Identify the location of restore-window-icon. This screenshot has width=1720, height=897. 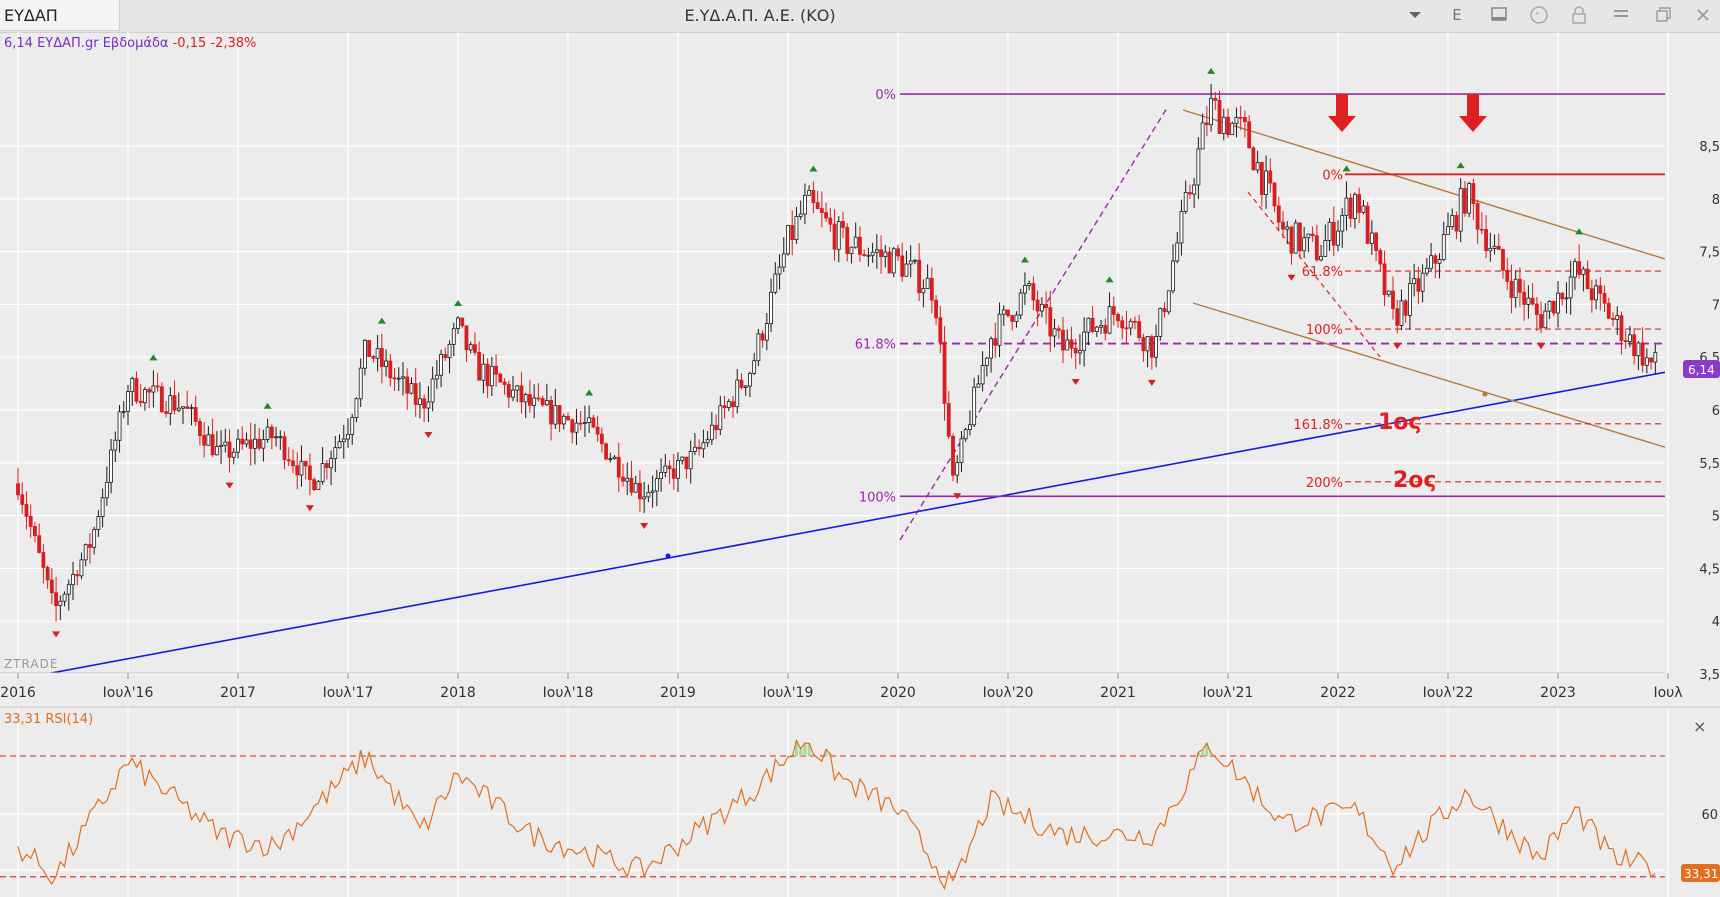
(1663, 15).